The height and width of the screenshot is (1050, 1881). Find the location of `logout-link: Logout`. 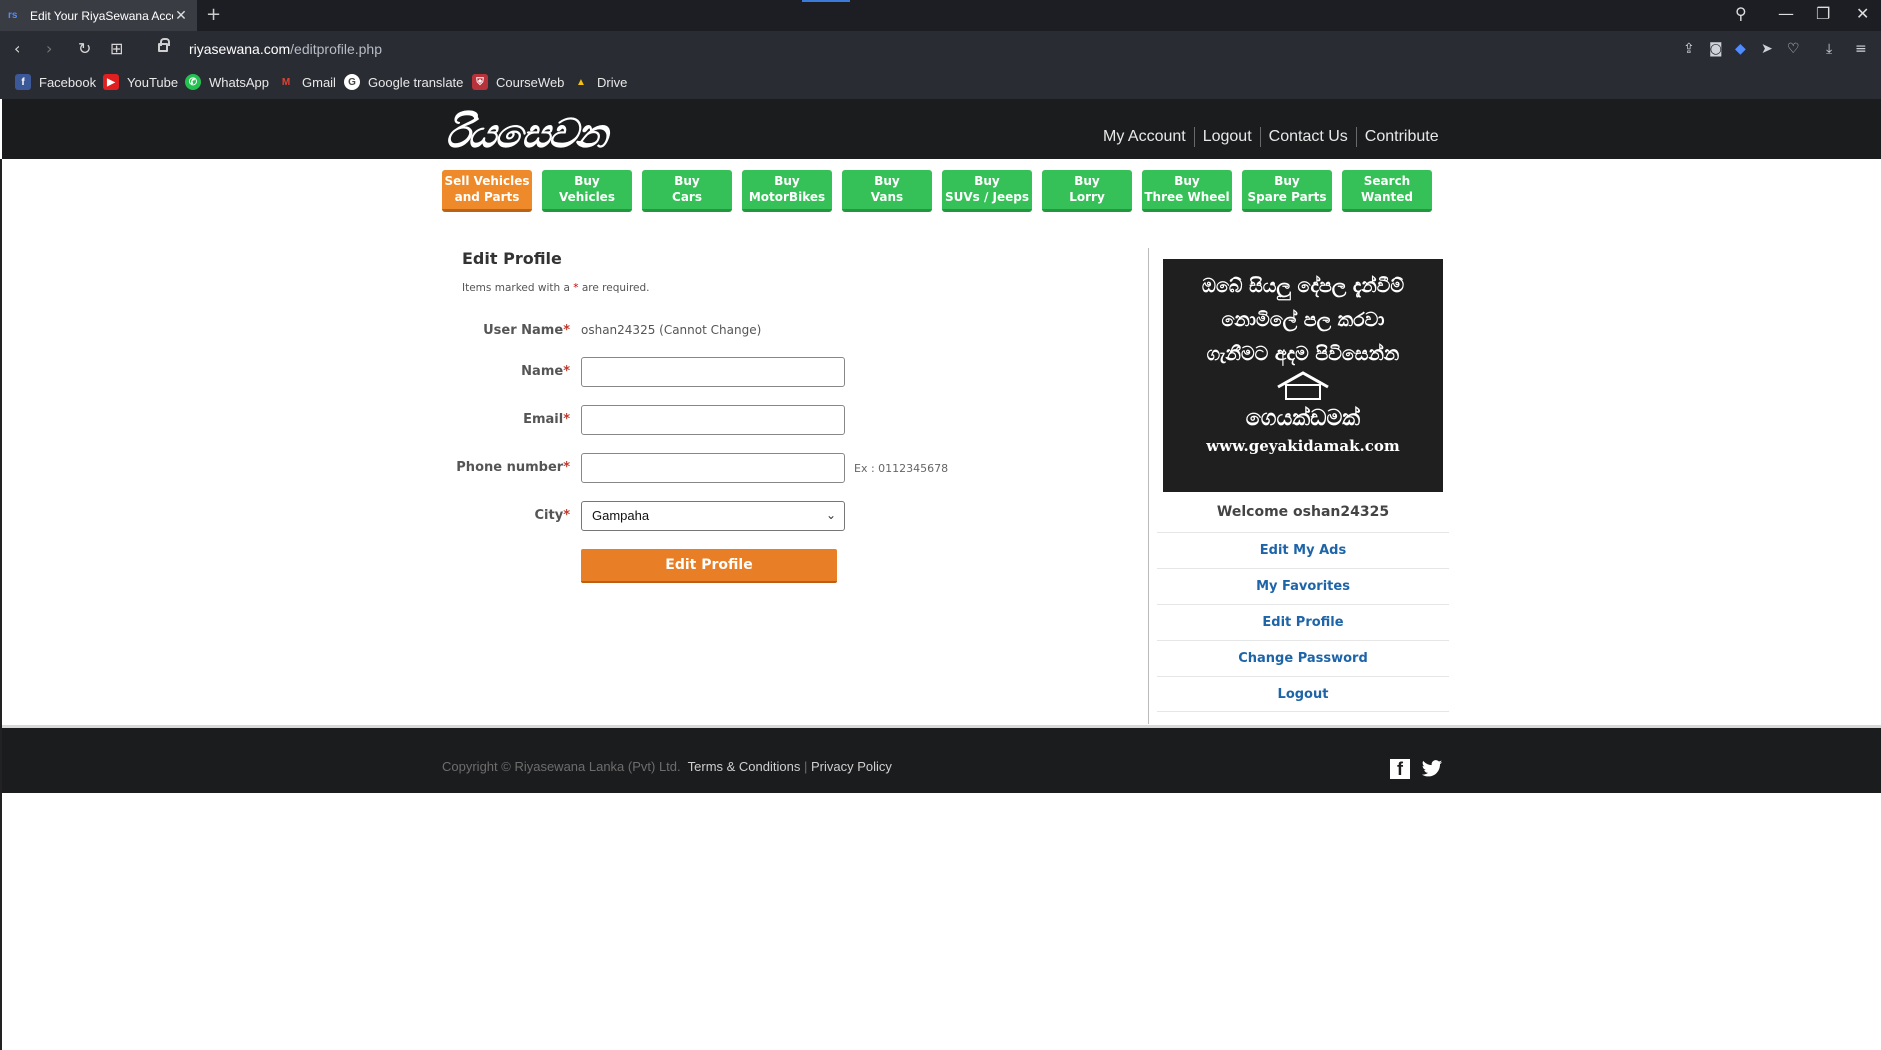

logout-link: Logout is located at coordinates (1227, 137).